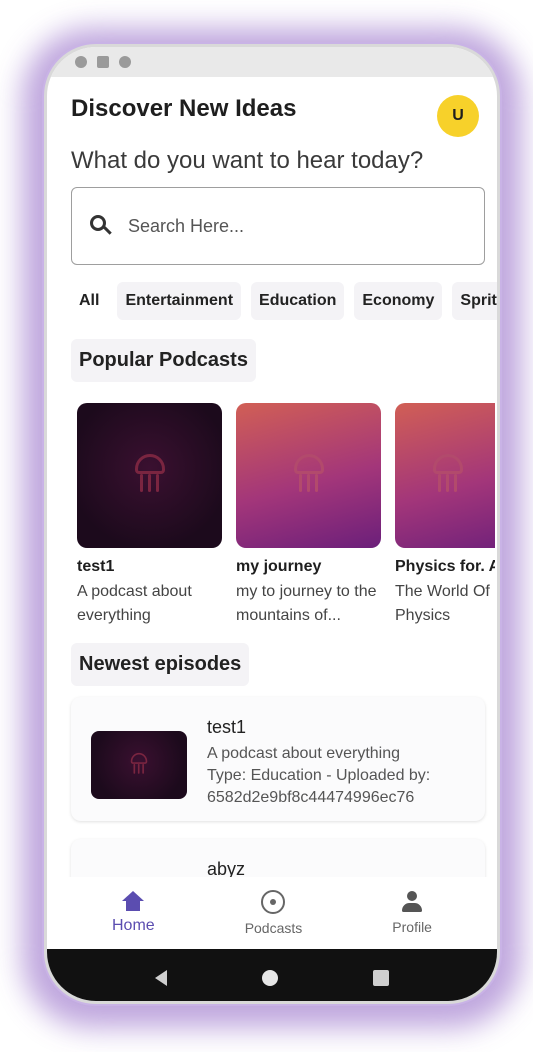  I want to click on chip-sprit: Sprit, so click(474, 301).